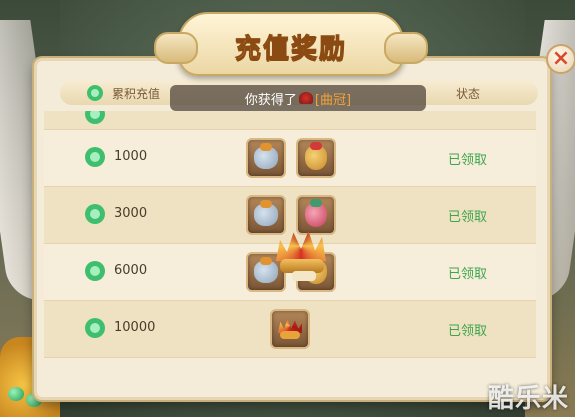 Image resolution: width=575 pixels, height=417 pixels. I want to click on recharge-amount: 10000, so click(135, 327).